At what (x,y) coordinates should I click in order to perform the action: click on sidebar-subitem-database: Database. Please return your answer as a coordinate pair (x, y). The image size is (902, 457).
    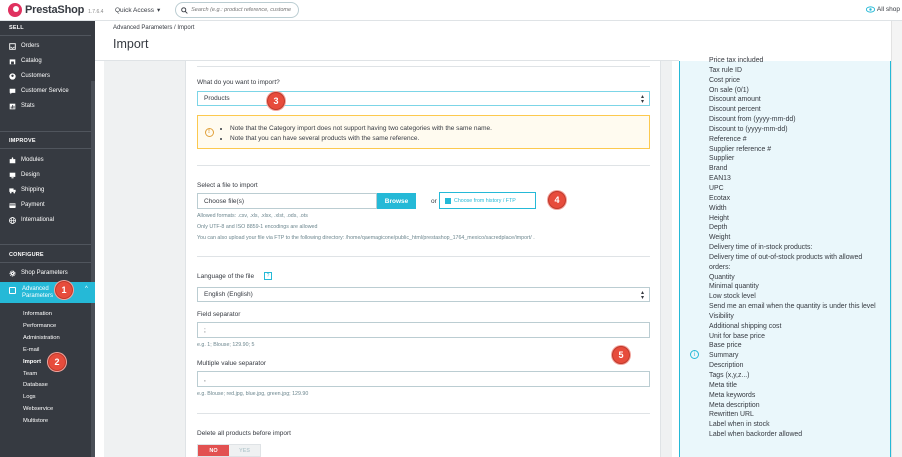
    Looking at the image, I should click on (35, 385).